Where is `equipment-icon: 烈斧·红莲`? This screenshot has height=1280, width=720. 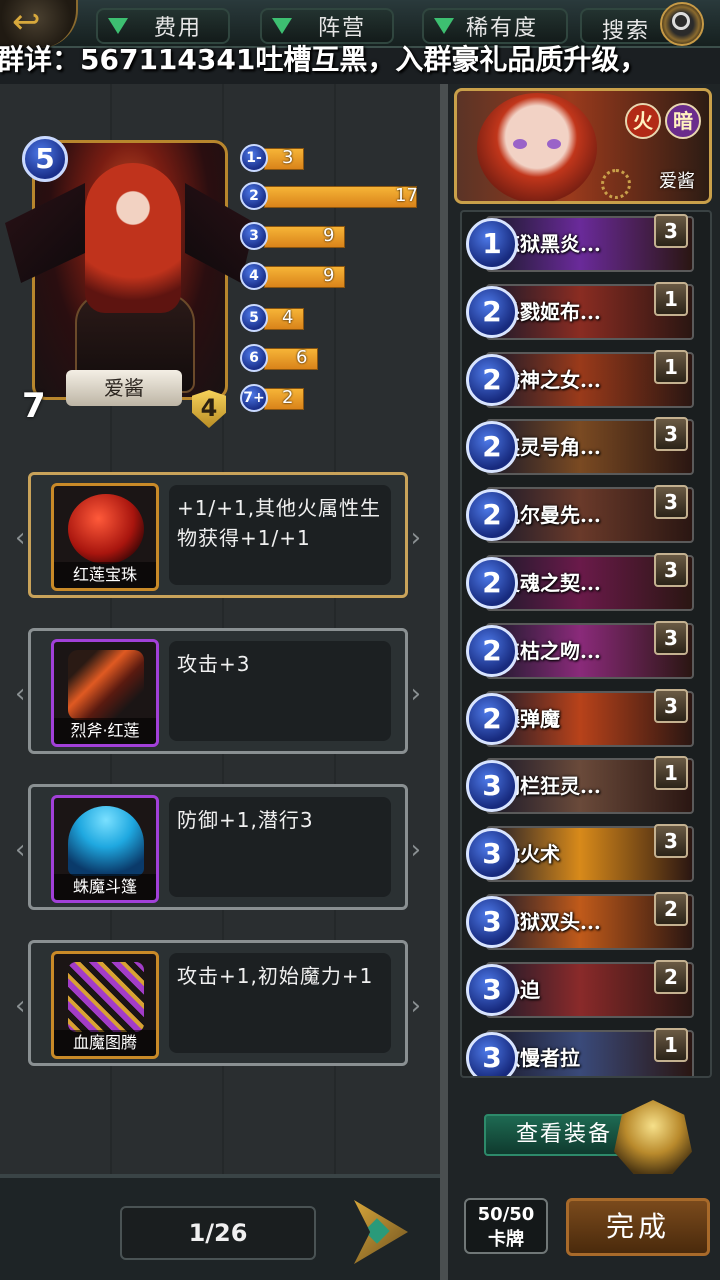
equipment-icon: 烈斧·红莲 is located at coordinates (105, 693).